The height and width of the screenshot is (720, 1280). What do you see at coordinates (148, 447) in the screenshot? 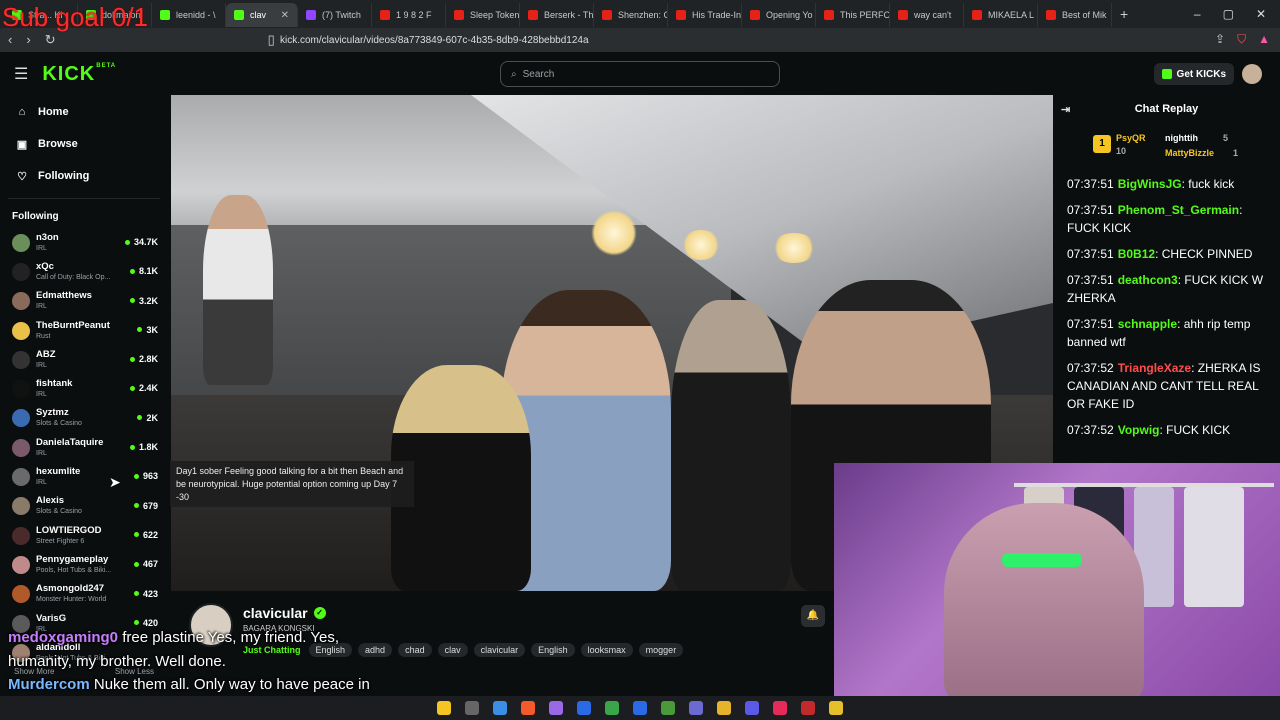
I see `viewer-count-value: 1.8K` at bounding box center [148, 447].